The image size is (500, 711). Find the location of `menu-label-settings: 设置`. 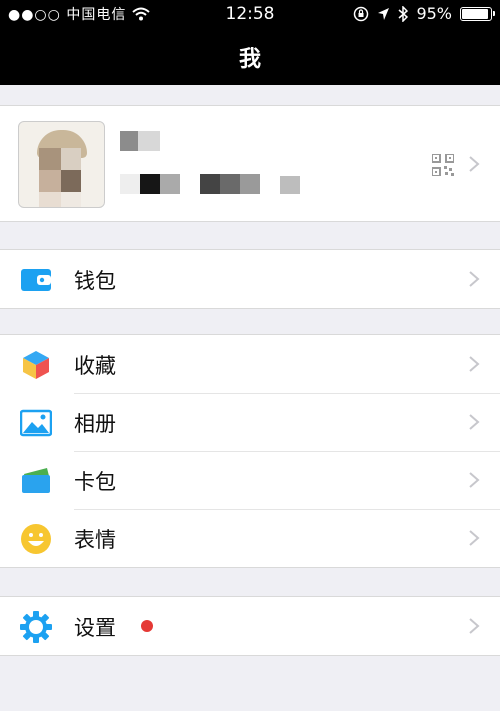

menu-label-settings: 设置 is located at coordinates (95, 628).